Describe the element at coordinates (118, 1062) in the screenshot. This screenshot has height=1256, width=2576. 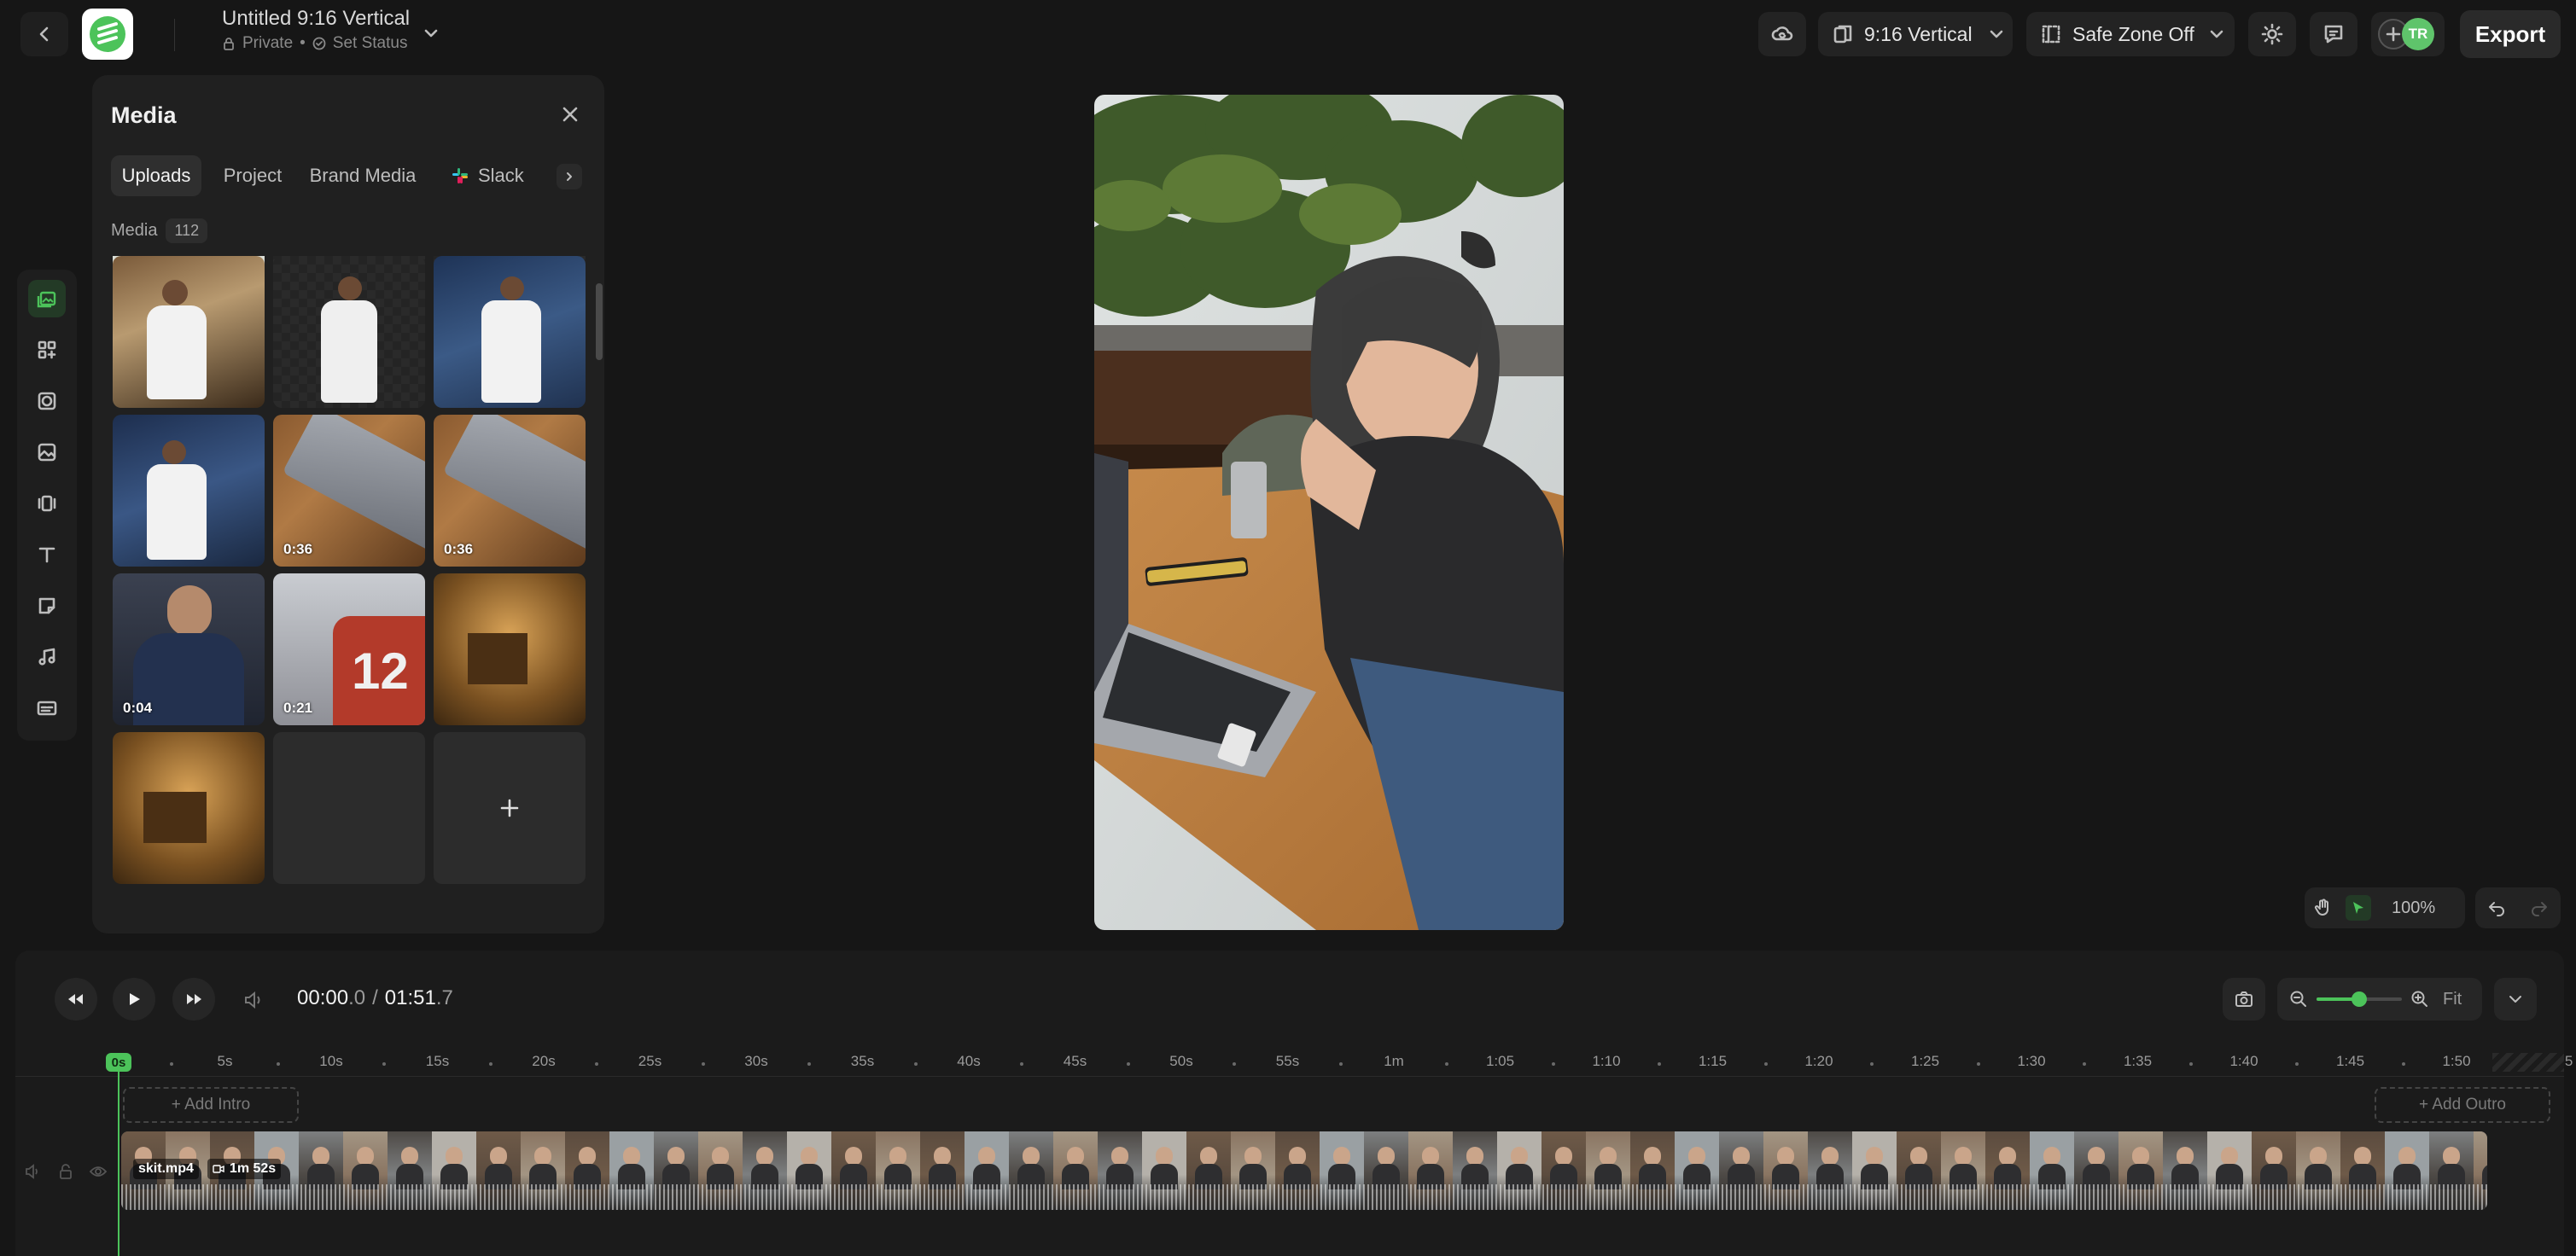
I see `playhead-marker: 0s` at that location.